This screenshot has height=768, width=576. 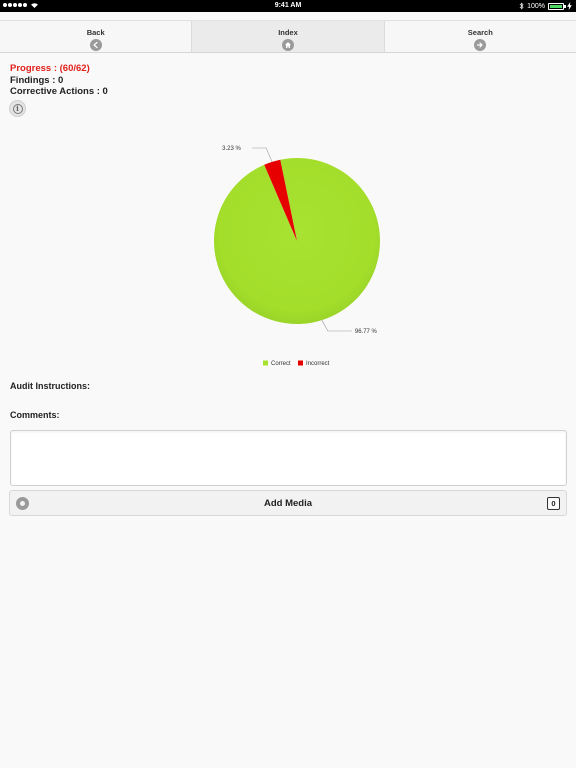 What do you see at coordinates (318, 364) in the screenshot?
I see `legend-label-incorrect: Incorrect` at bounding box center [318, 364].